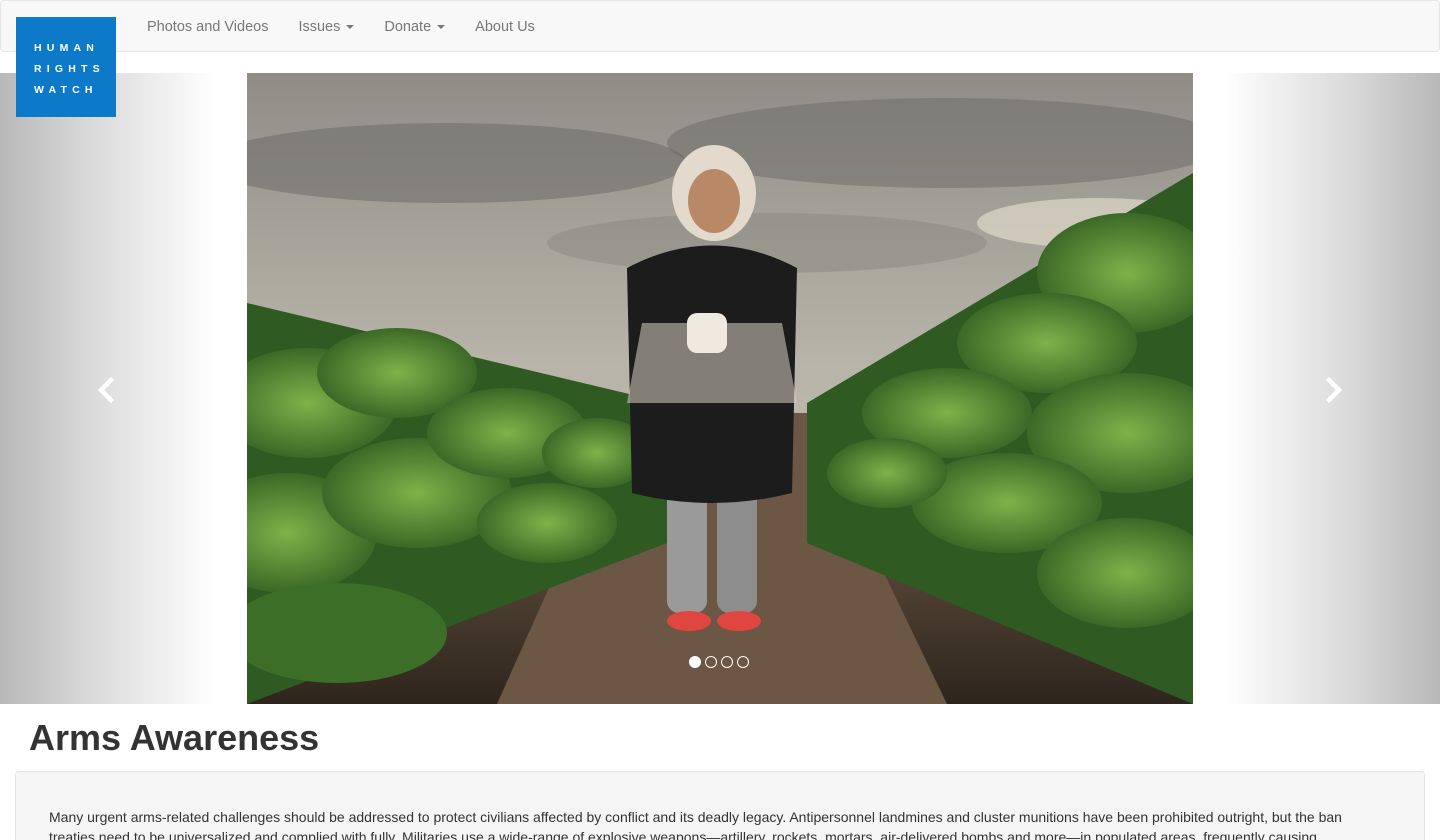 This screenshot has width=1440, height=840. I want to click on nav-photos-videos: Photos and Videos, so click(207, 27).